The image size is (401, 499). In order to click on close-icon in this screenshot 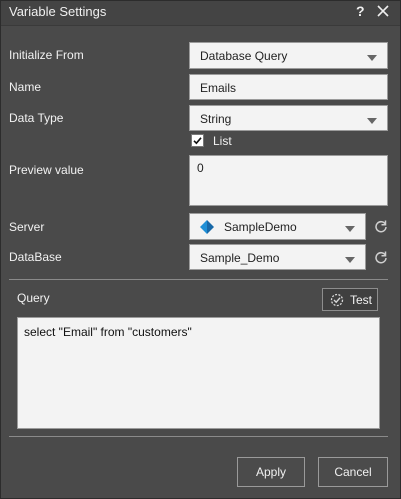, I will do `click(383, 11)`.